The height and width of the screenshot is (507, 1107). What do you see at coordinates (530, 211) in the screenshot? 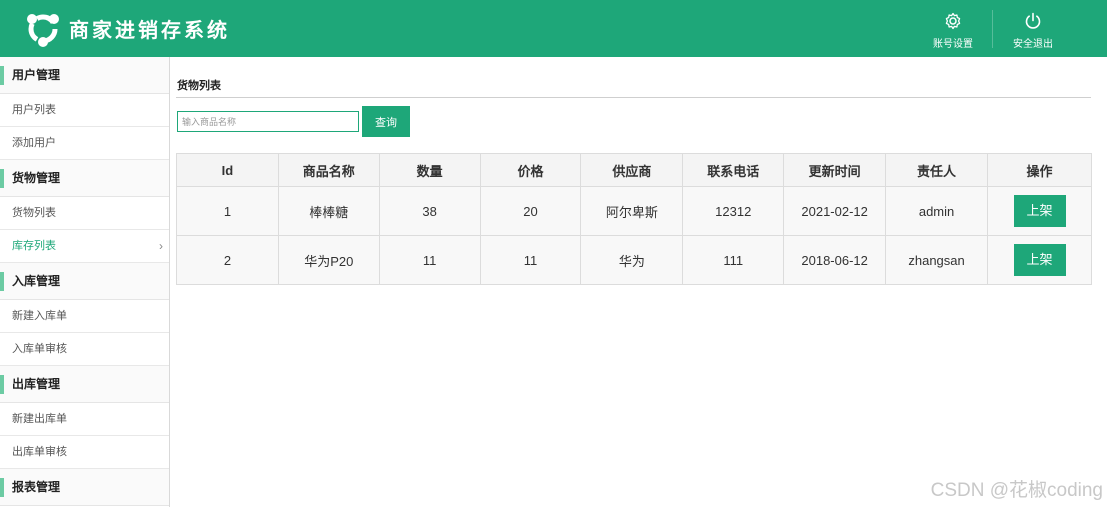
I see `cell-price: 20` at bounding box center [530, 211].